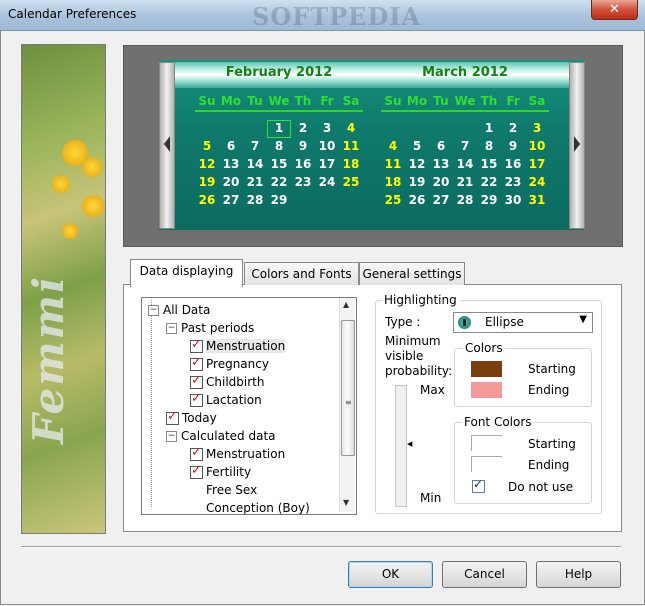 Image resolution: width=645 pixels, height=606 pixels. What do you see at coordinates (390, 574) in the screenshot?
I see `ok-button: OK` at bounding box center [390, 574].